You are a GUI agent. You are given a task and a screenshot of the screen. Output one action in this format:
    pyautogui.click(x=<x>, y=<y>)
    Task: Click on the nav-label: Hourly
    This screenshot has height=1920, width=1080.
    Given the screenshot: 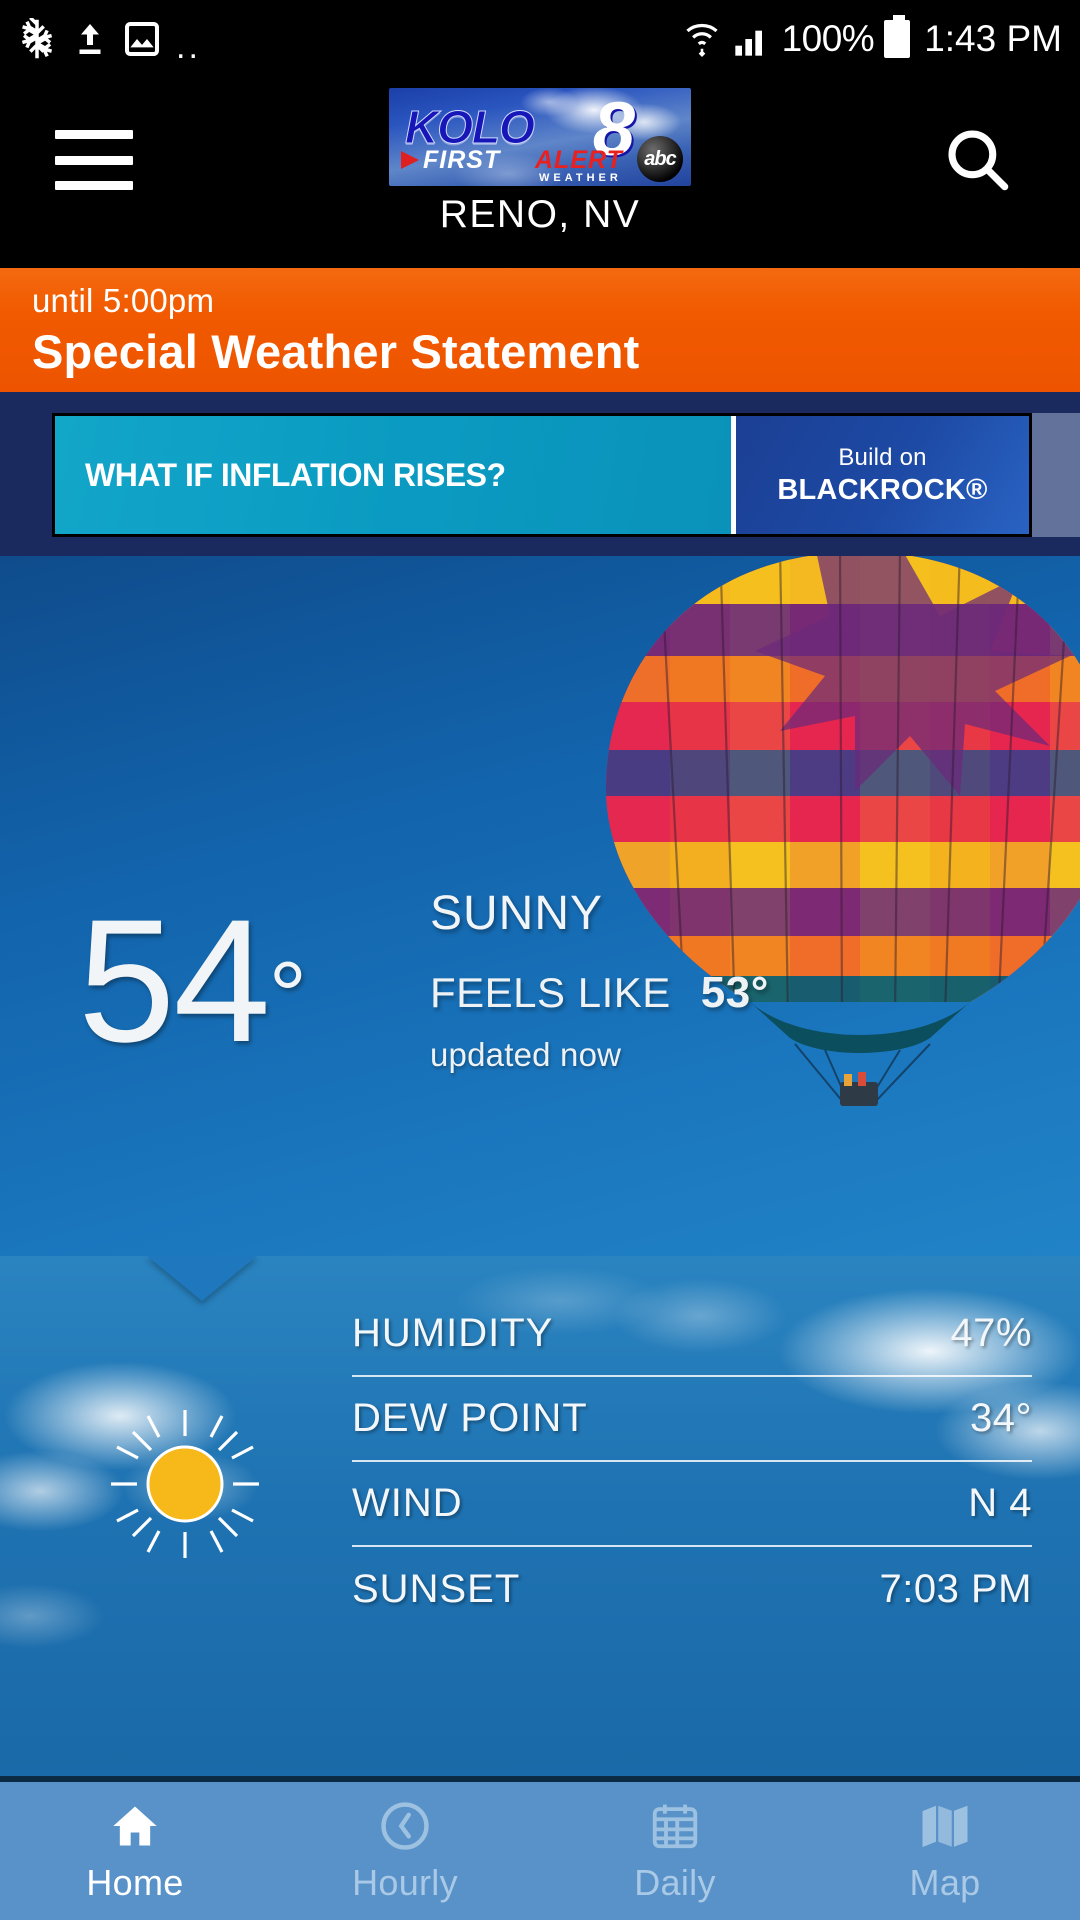 What is the action you would take?
    pyautogui.click(x=405, y=1882)
    